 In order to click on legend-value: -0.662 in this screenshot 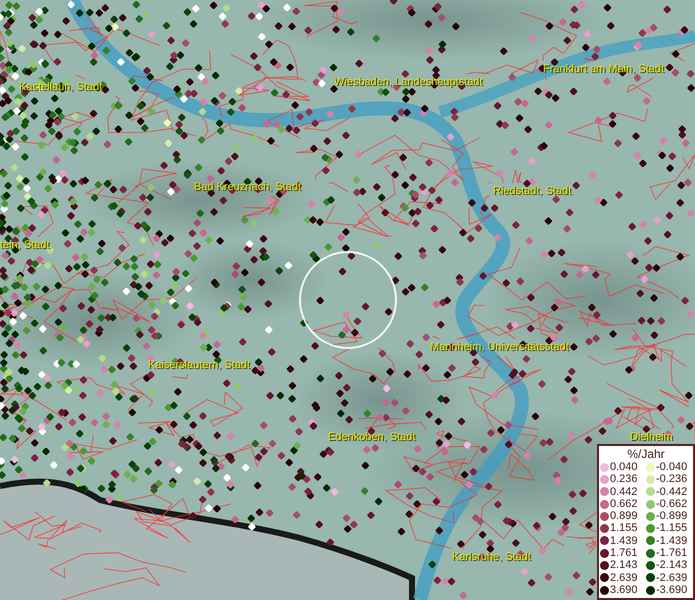, I will do `click(672, 504)`.